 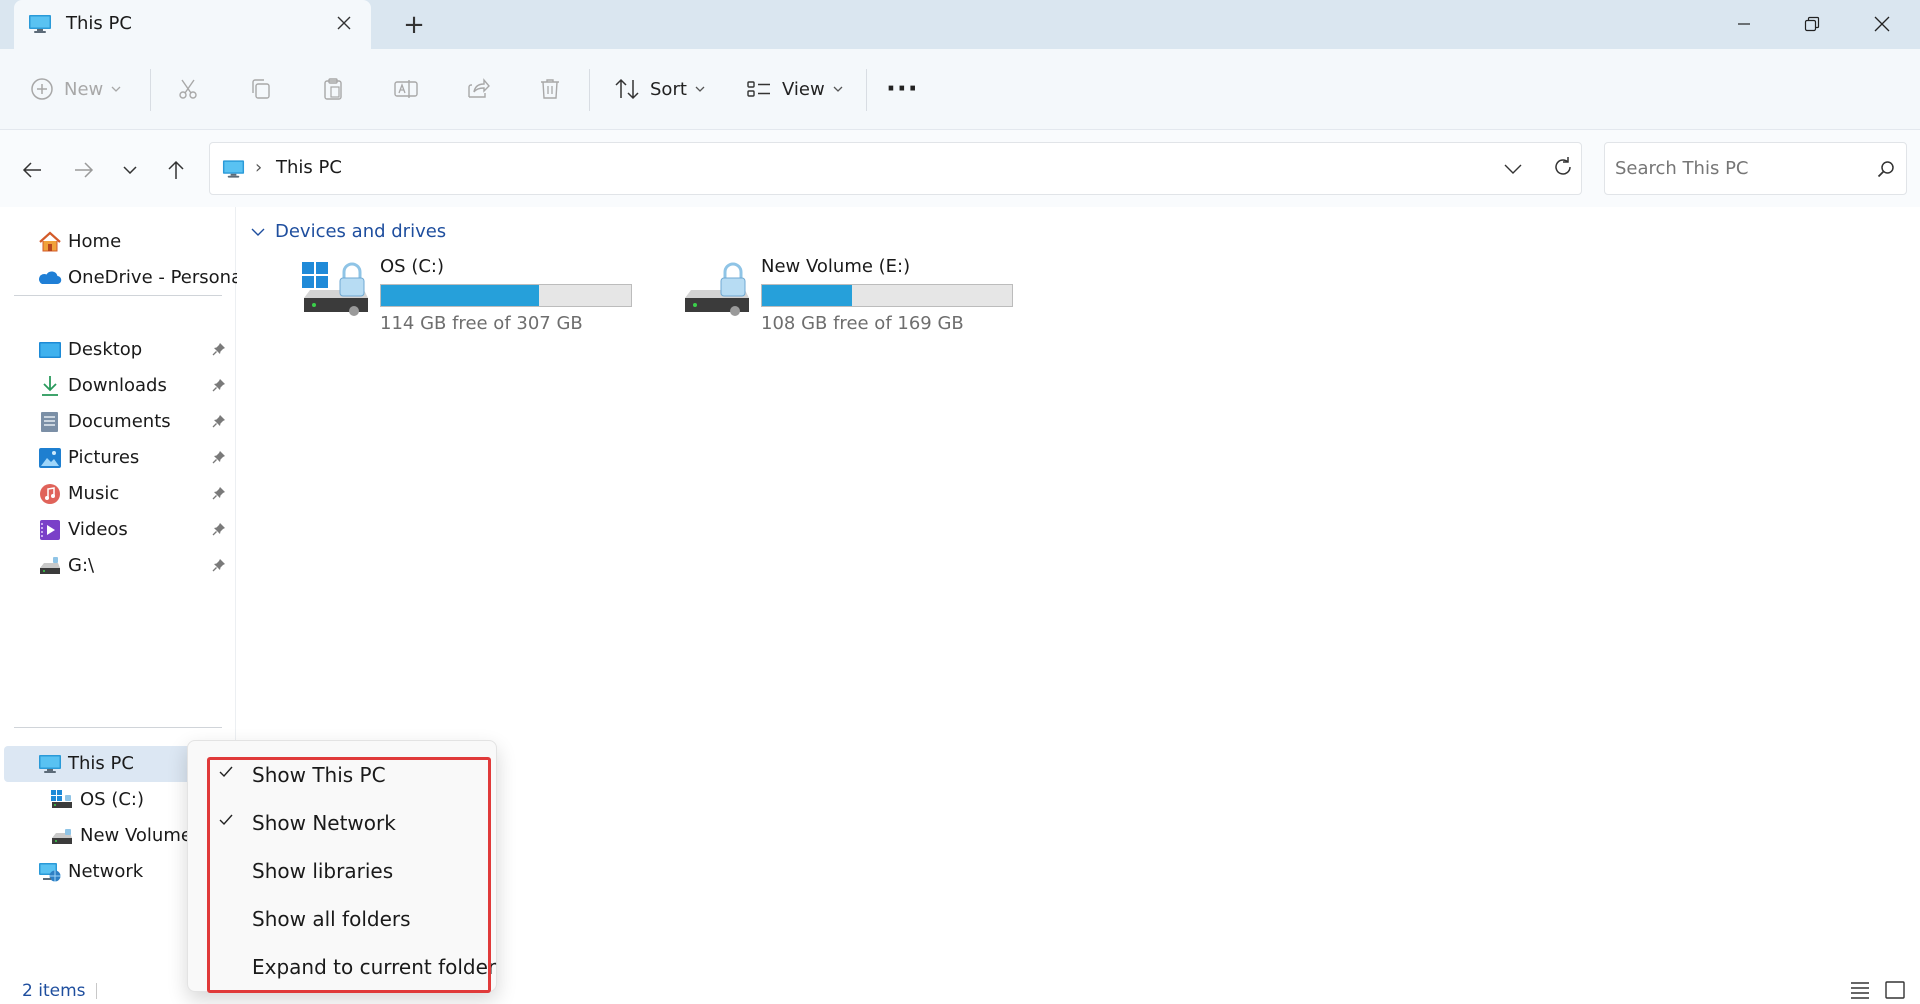 I want to click on paste-button, so click(x=333, y=89).